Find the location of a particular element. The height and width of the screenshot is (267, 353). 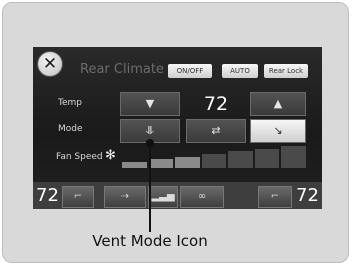

mode-shortcut-button: ⇢ is located at coordinates (125, 197).